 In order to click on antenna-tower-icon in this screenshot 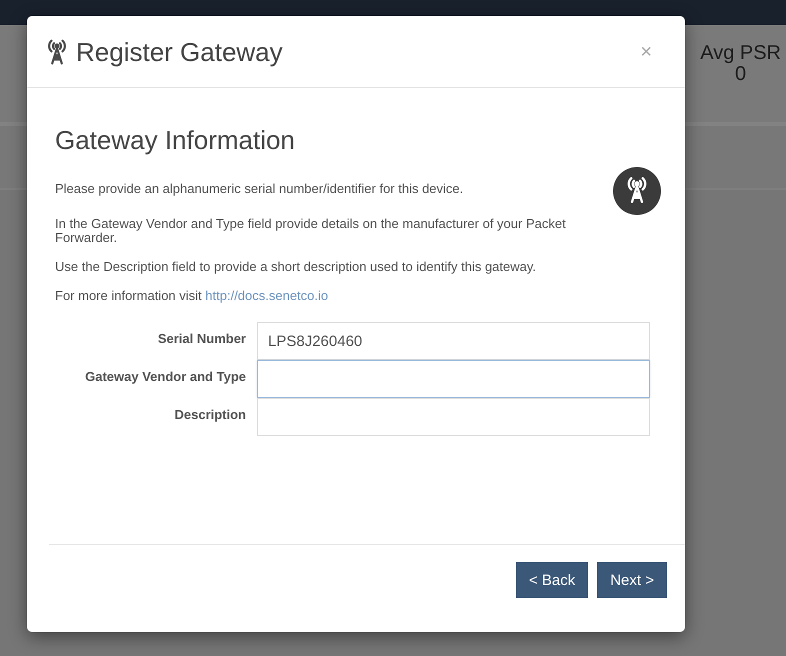, I will do `click(637, 191)`.